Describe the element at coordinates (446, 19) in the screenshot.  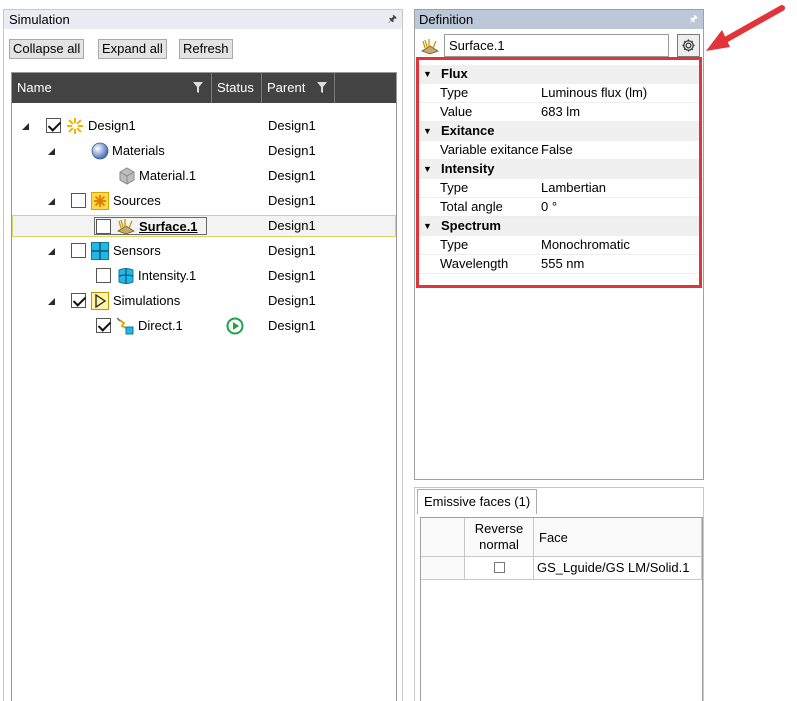
I see `definition-title: Definition` at that location.